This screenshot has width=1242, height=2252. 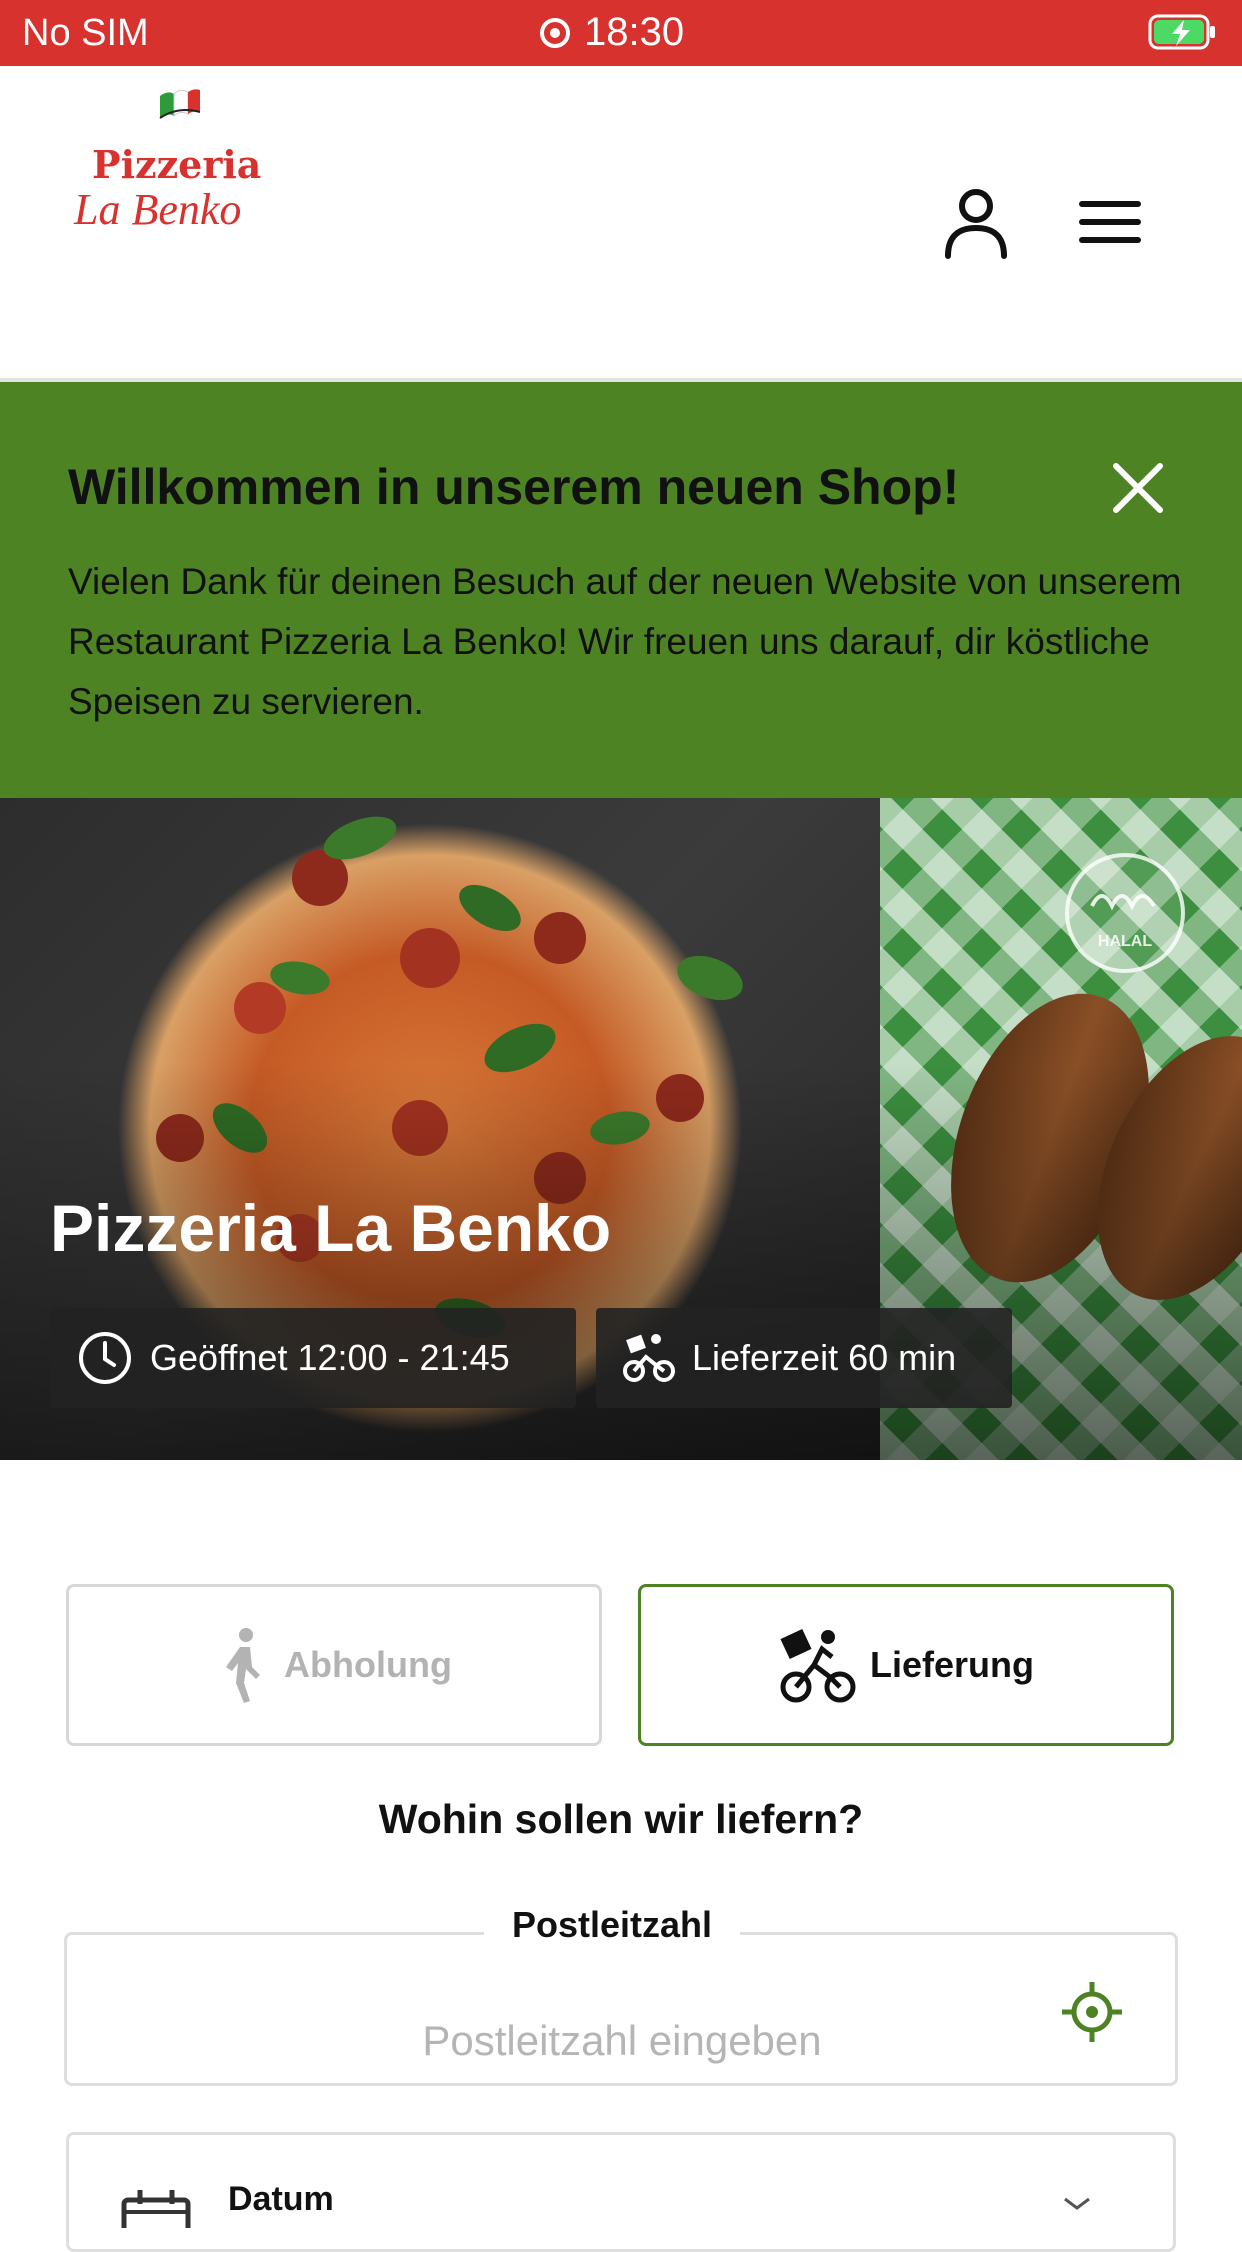 What do you see at coordinates (612, 1925) in the screenshot?
I see `postal-code-label: Postleitzahl` at bounding box center [612, 1925].